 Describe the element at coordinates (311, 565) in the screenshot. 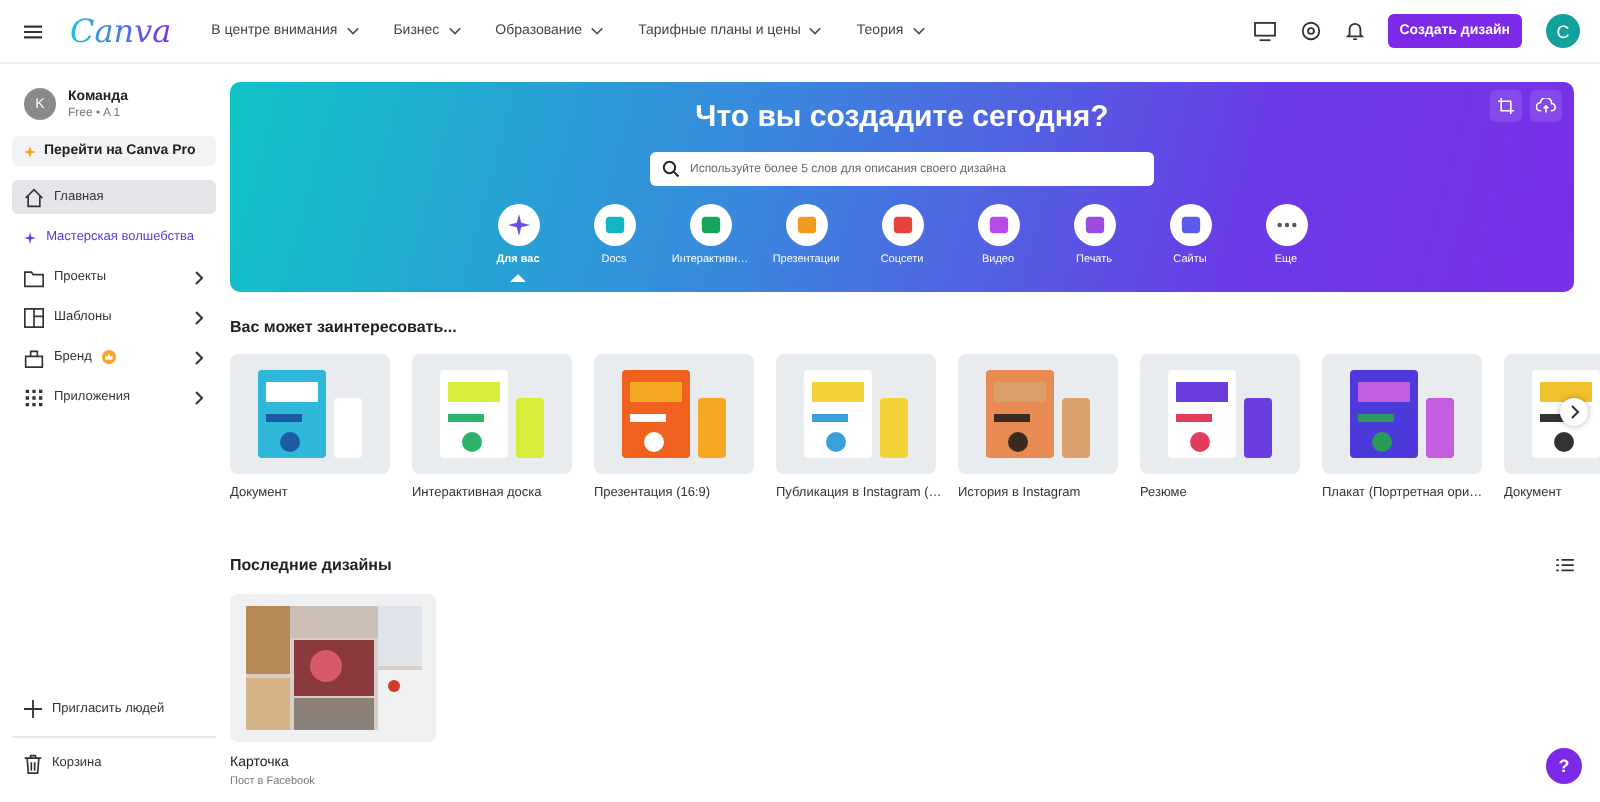

I see `section-title: Последние дизайны` at that location.